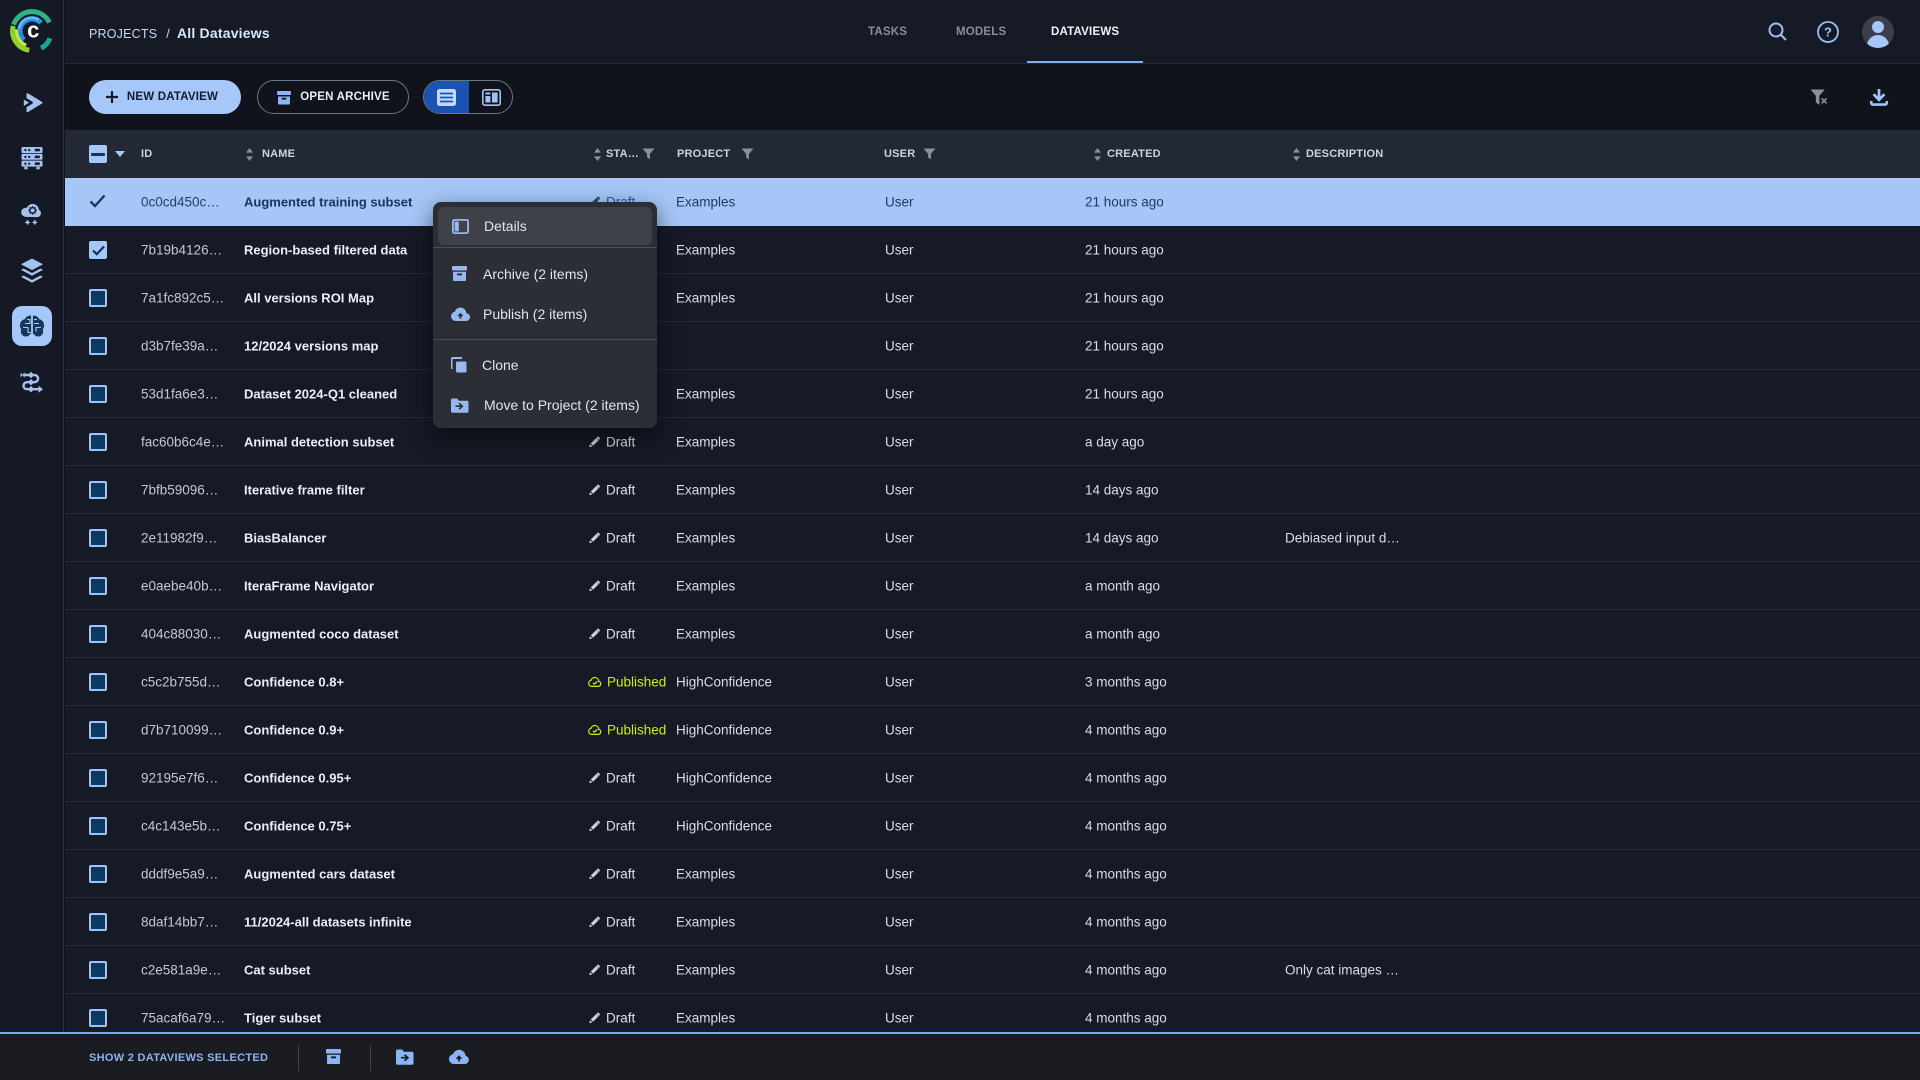 The height and width of the screenshot is (1080, 1920). What do you see at coordinates (33, 30) in the screenshot?
I see `svg-text: c` at bounding box center [33, 30].